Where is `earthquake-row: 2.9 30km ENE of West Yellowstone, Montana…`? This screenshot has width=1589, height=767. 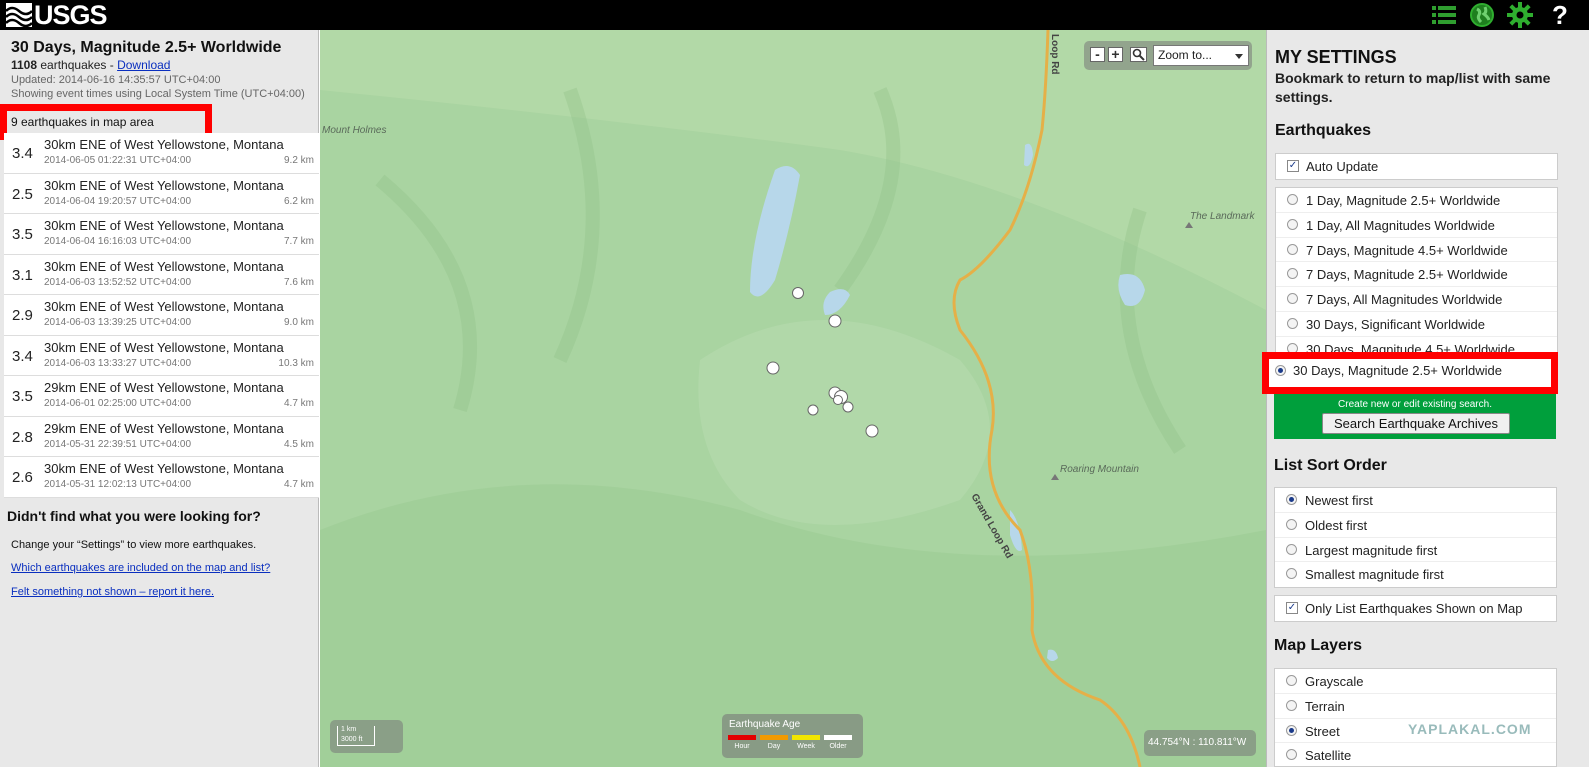 earthquake-row: 2.9 30km ENE of West Yellowstone, Montana… is located at coordinates (161, 315).